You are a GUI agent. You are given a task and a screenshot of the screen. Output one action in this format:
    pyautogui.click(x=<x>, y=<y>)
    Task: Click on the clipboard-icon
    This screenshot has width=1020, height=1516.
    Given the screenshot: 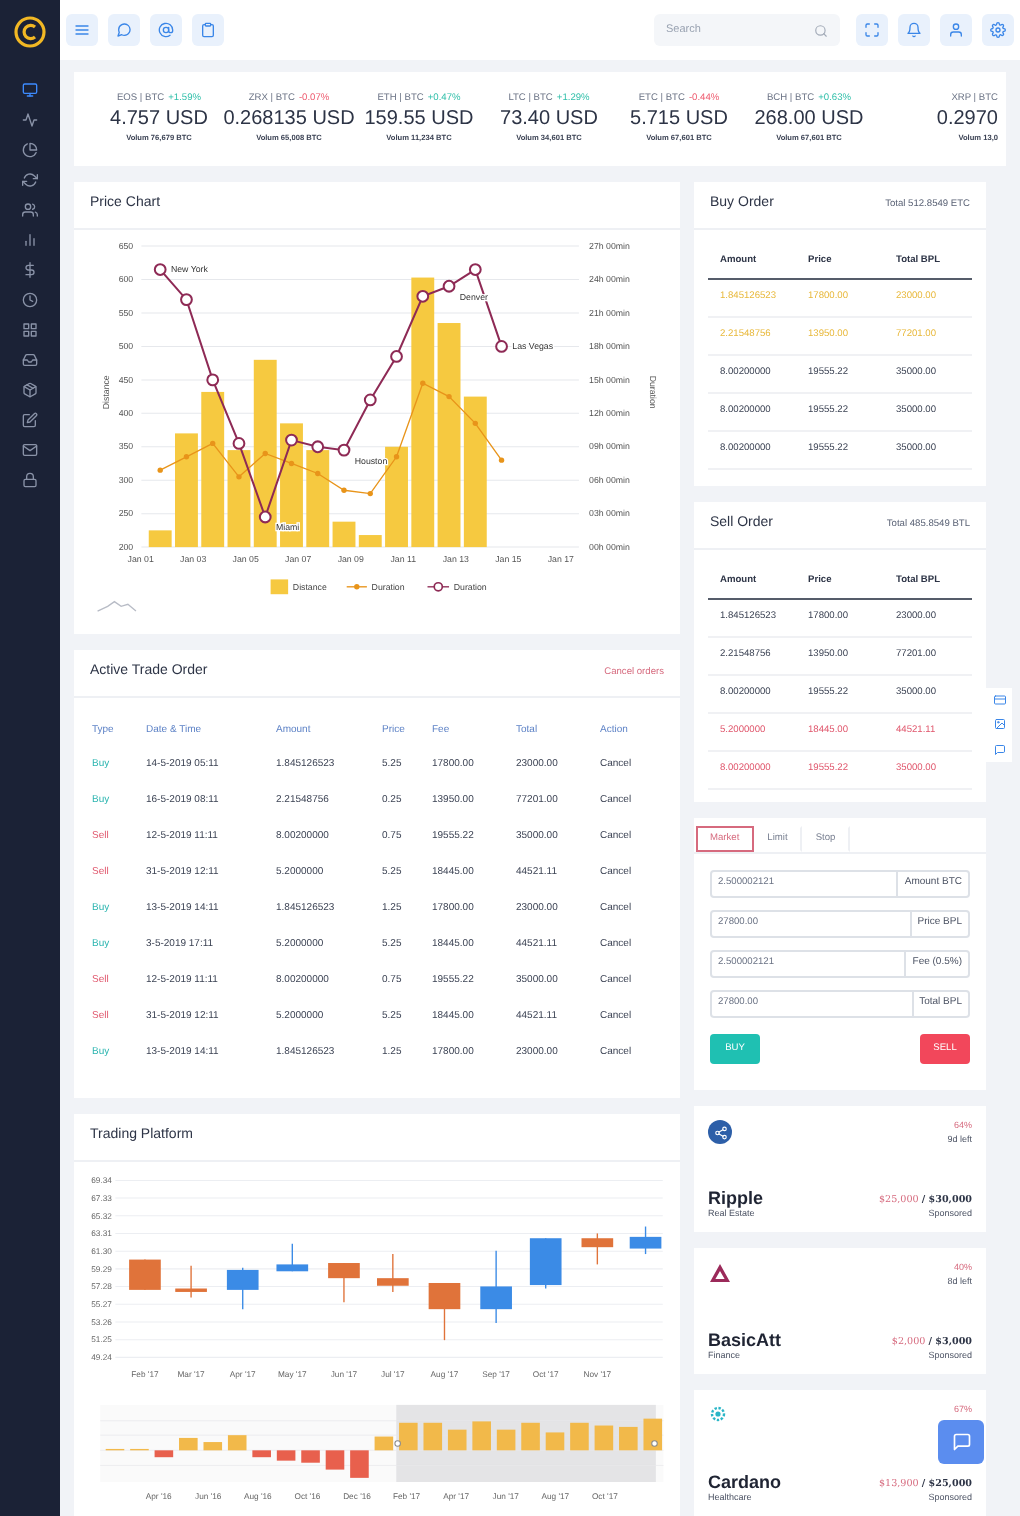 What is the action you would take?
    pyautogui.click(x=208, y=30)
    